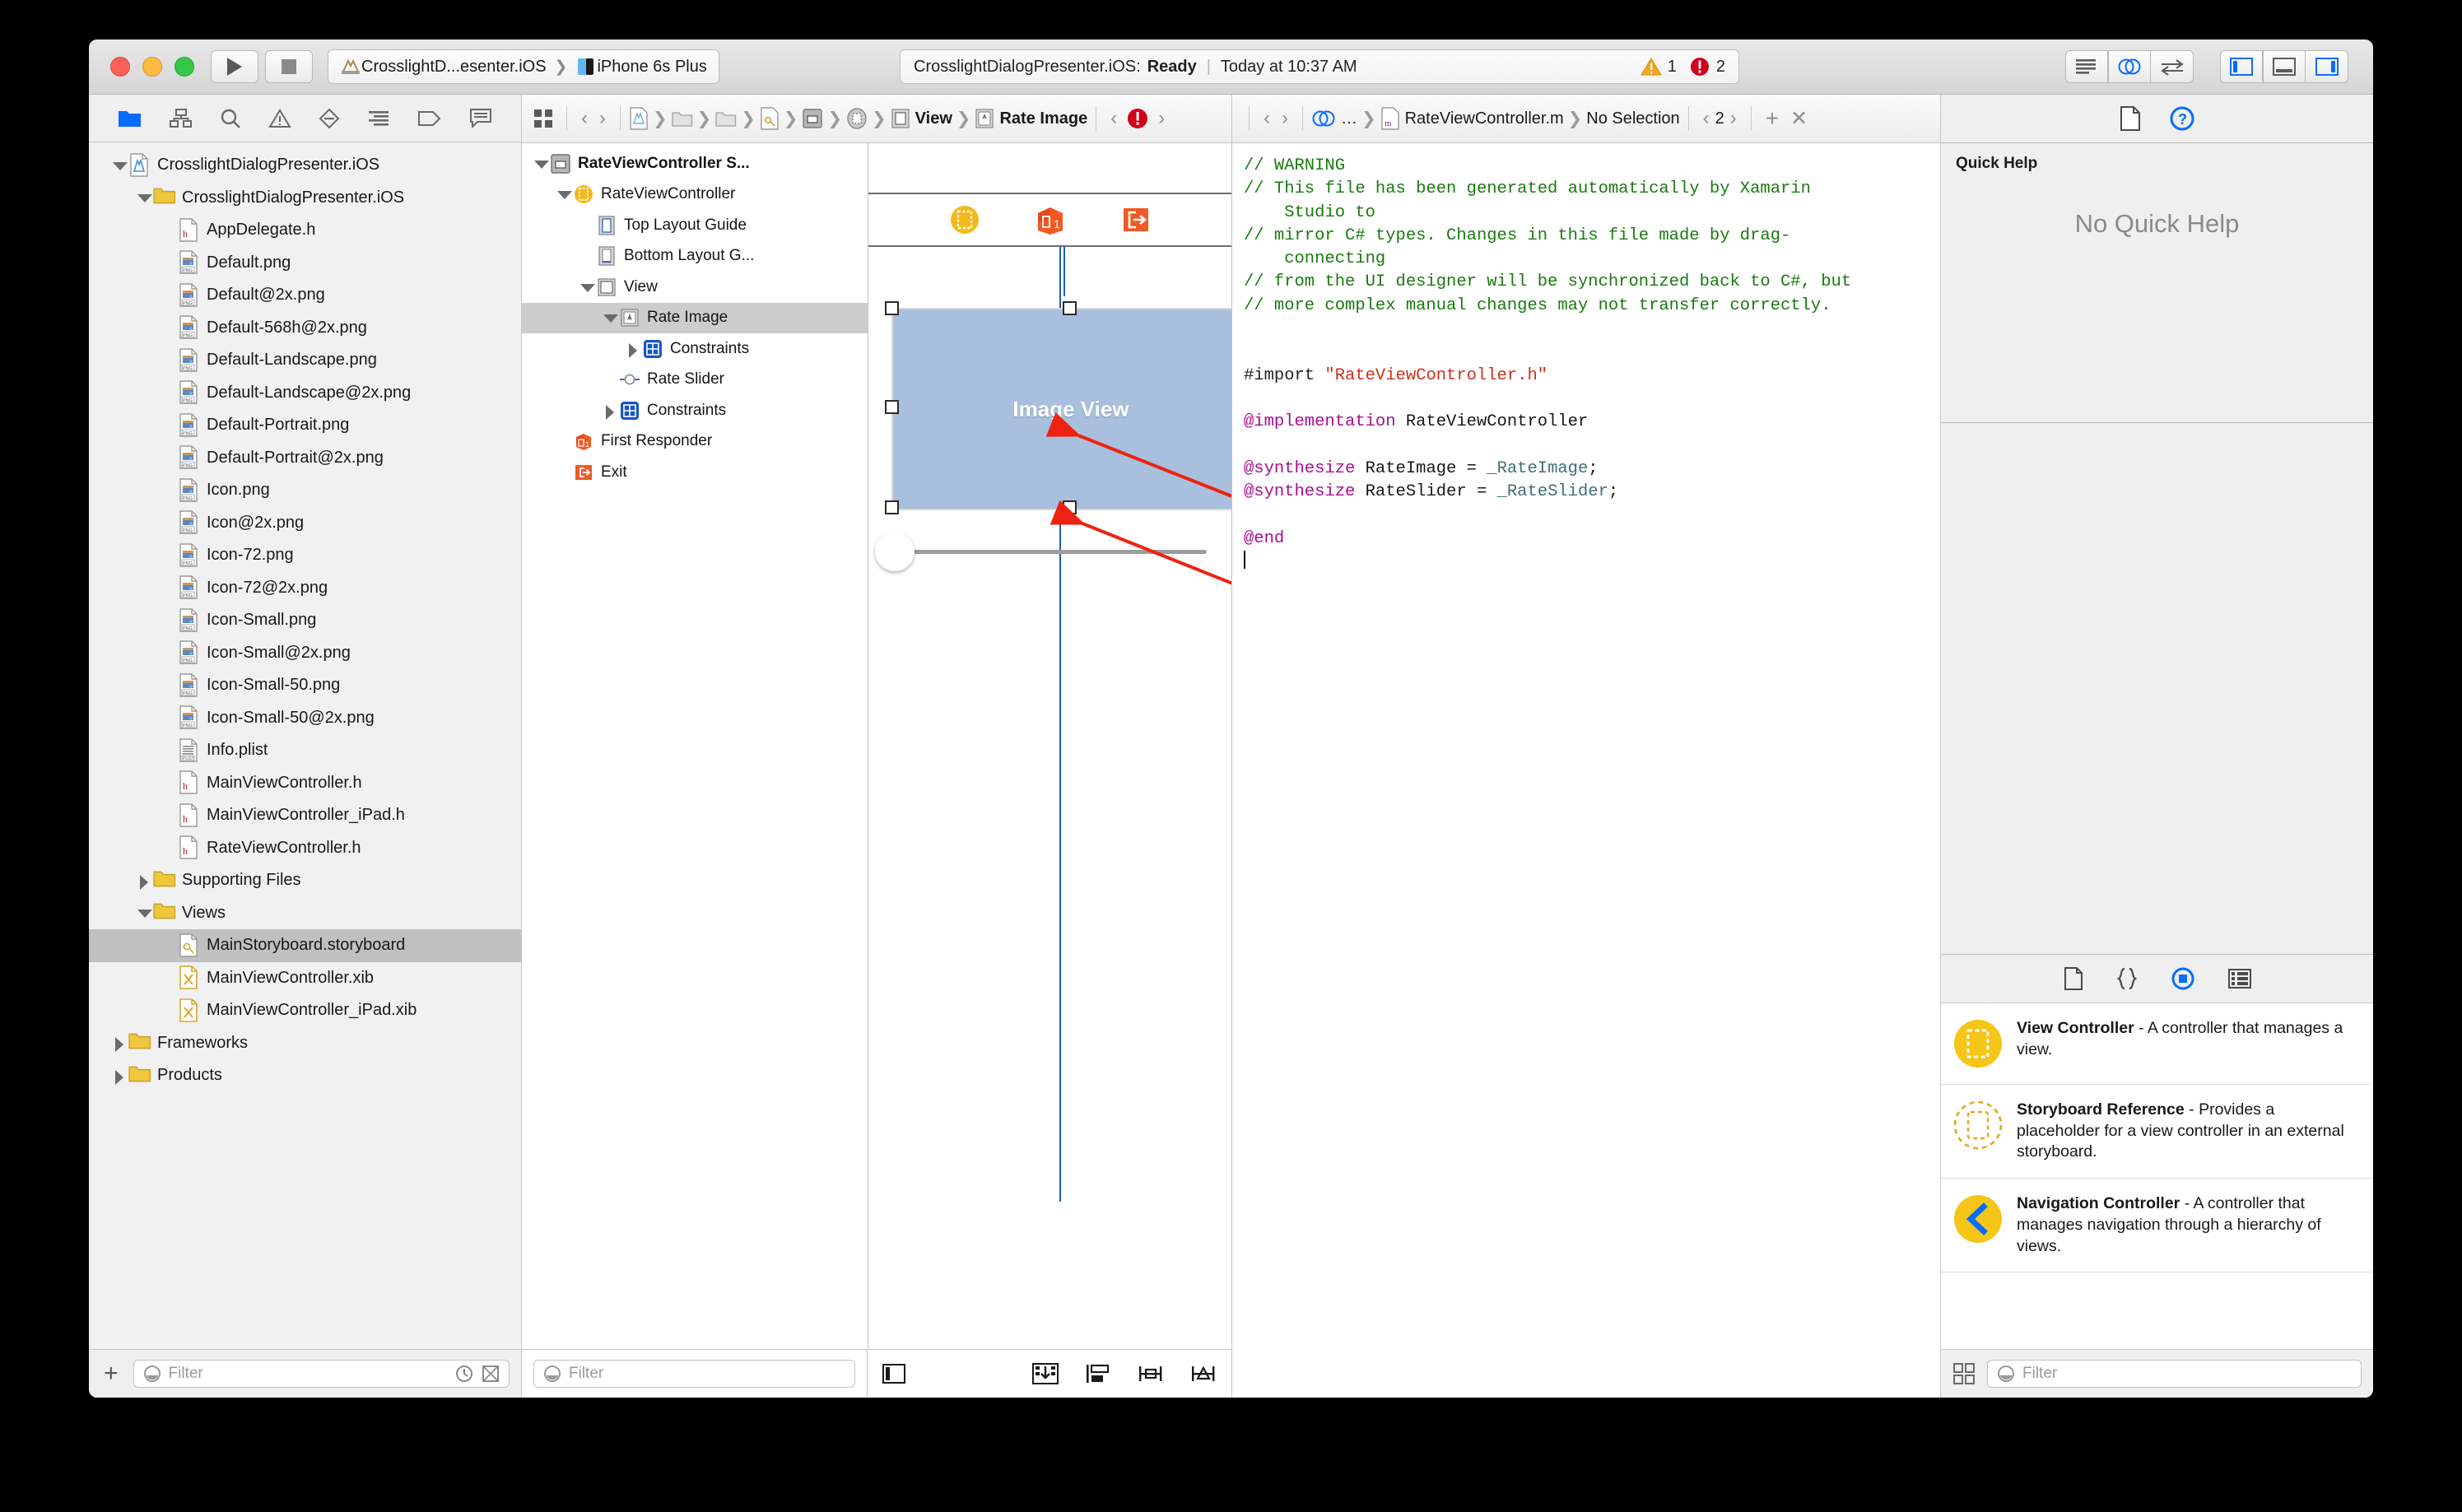 The image size is (2462, 1512). I want to click on rate-slider-knob, so click(895, 551).